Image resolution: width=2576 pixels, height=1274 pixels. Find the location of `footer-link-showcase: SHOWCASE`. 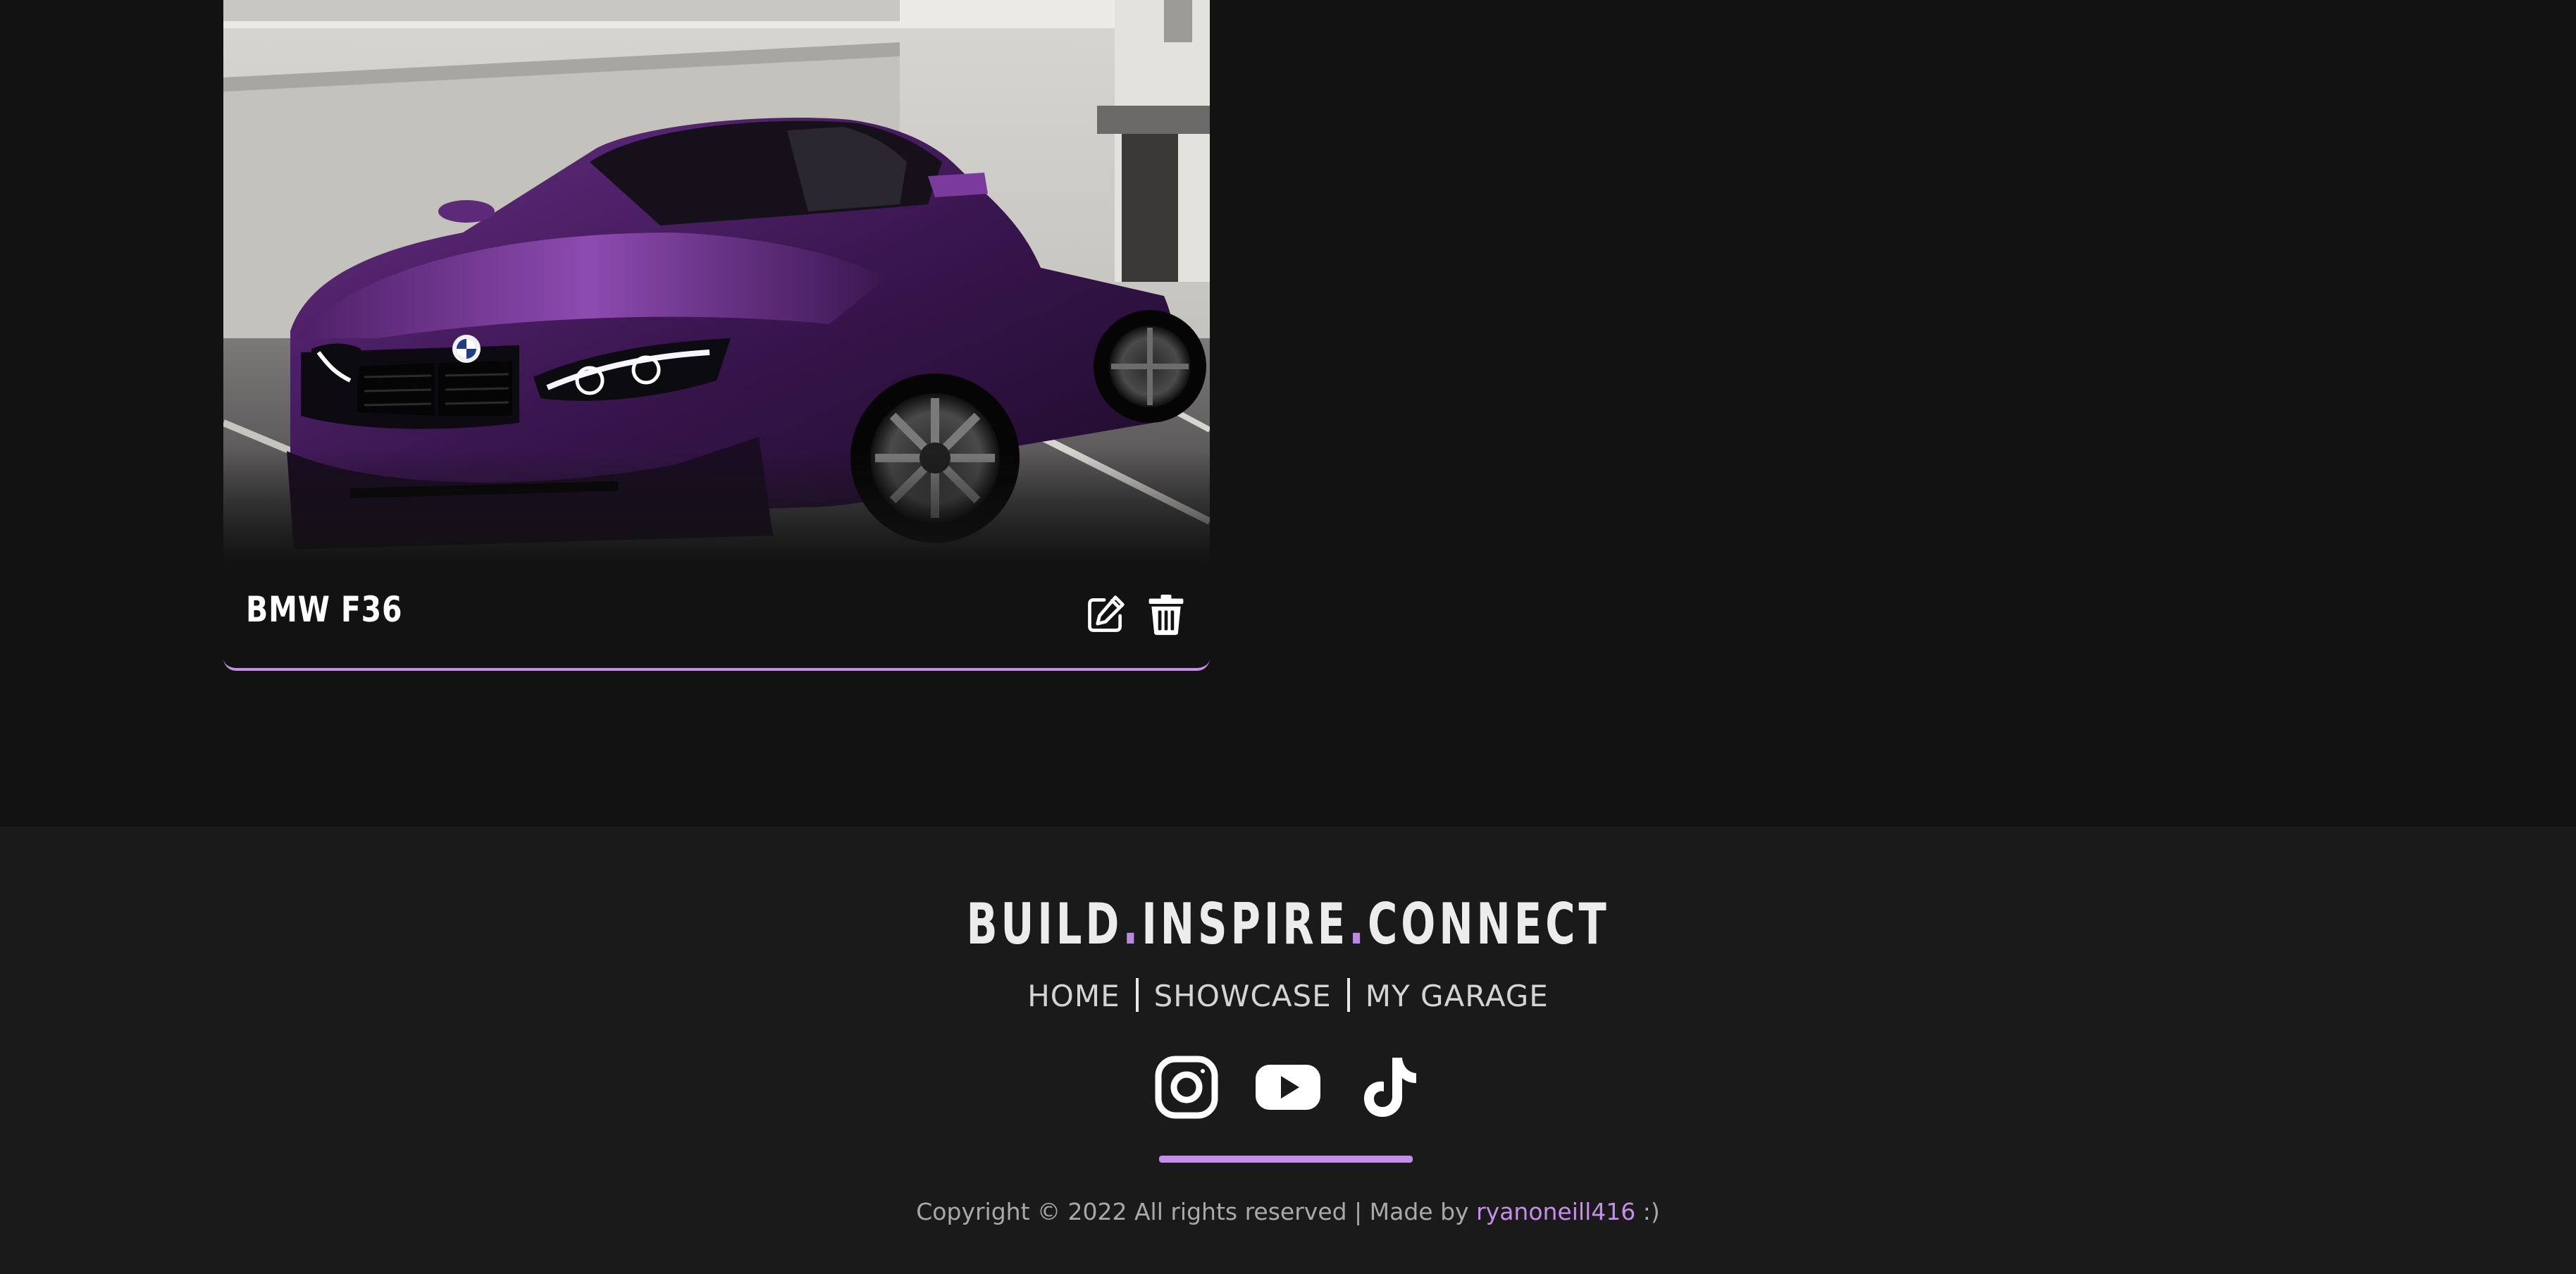

footer-link-showcase: SHOWCASE is located at coordinates (1243, 996).